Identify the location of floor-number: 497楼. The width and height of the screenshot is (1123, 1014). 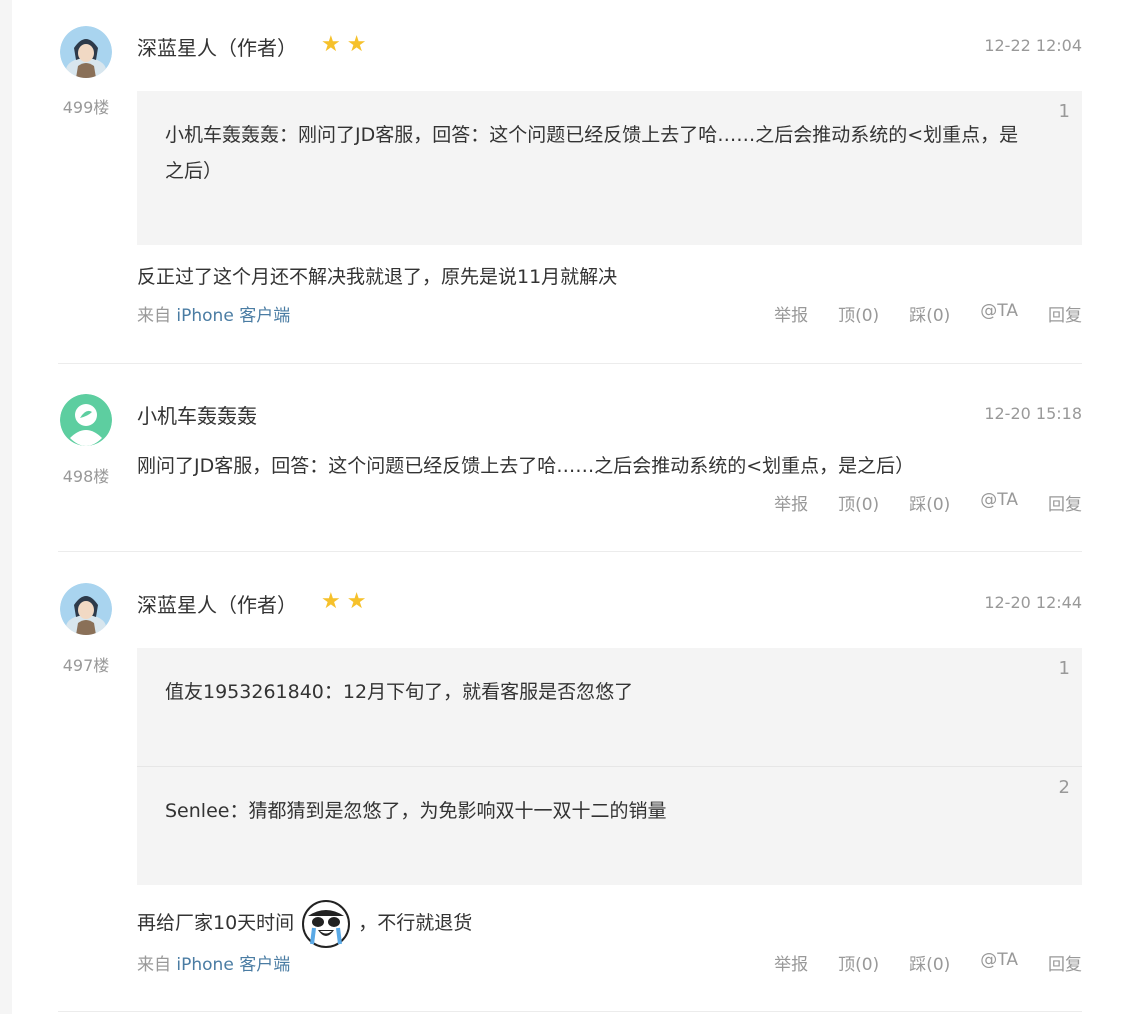
(86, 665).